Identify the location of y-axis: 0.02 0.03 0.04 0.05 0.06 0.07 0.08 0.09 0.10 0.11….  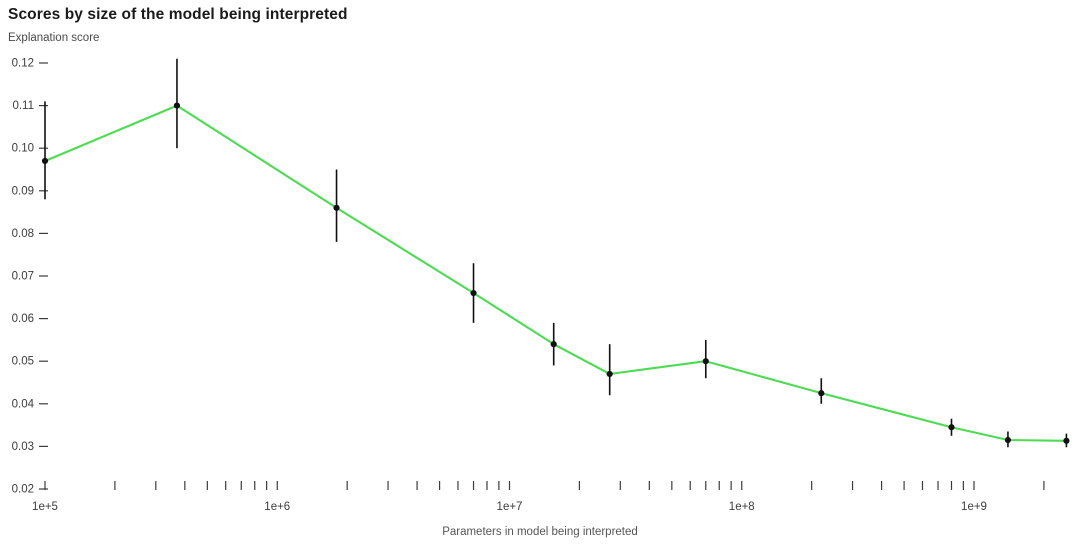
(30, 277).